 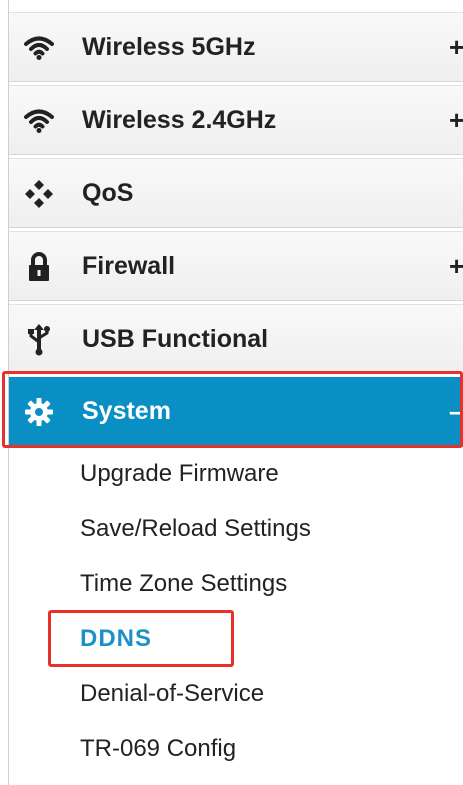 What do you see at coordinates (175, 339) in the screenshot?
I see `menu-item-label: USB Functional` at bounding box center [175, 339].